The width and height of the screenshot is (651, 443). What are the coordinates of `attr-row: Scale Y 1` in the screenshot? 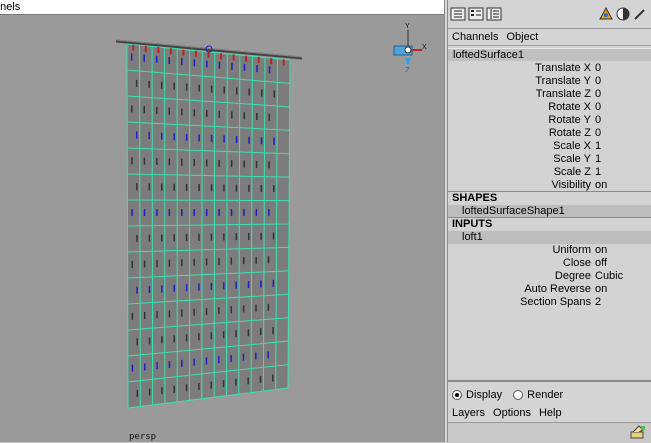 It's located at (549, 159).